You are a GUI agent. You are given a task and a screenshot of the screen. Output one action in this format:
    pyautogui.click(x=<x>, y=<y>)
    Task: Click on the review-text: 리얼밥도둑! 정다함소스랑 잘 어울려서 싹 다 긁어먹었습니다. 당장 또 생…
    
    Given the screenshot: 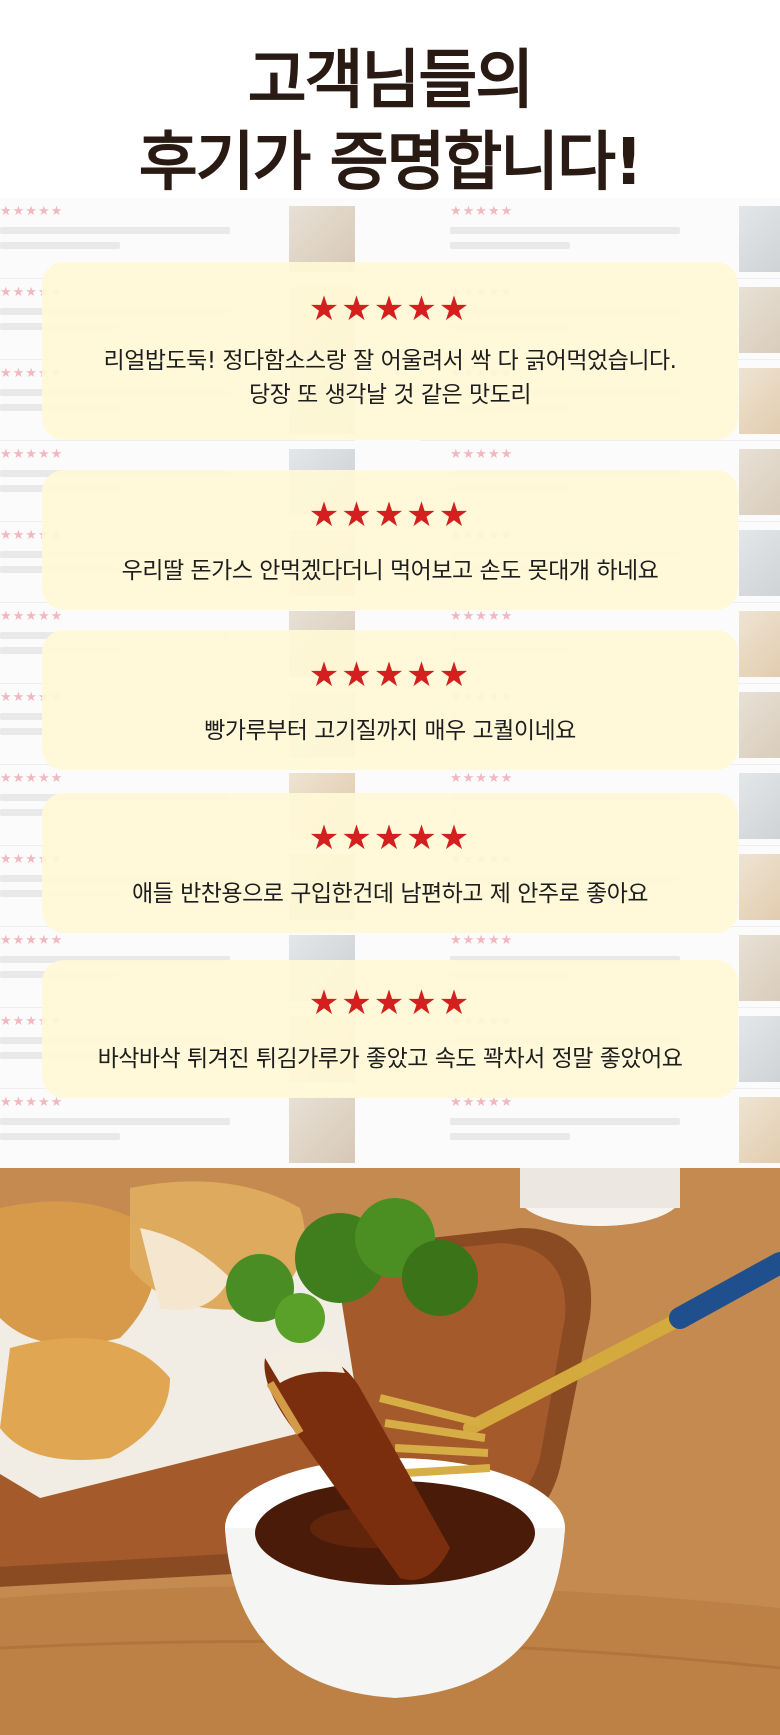 What is the action you would take?
    pyautogui.click(x=390, y=378)
    